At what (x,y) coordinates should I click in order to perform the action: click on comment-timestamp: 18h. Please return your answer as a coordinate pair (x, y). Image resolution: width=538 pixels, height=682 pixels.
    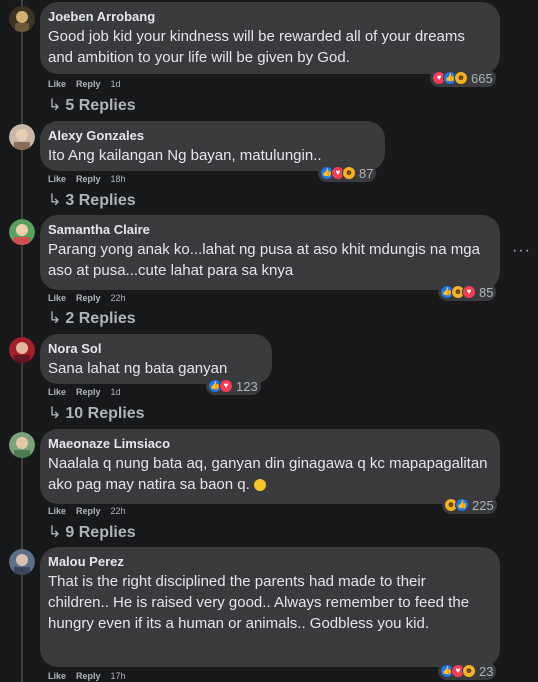
    Looking at the image, I should click on (118, 179).